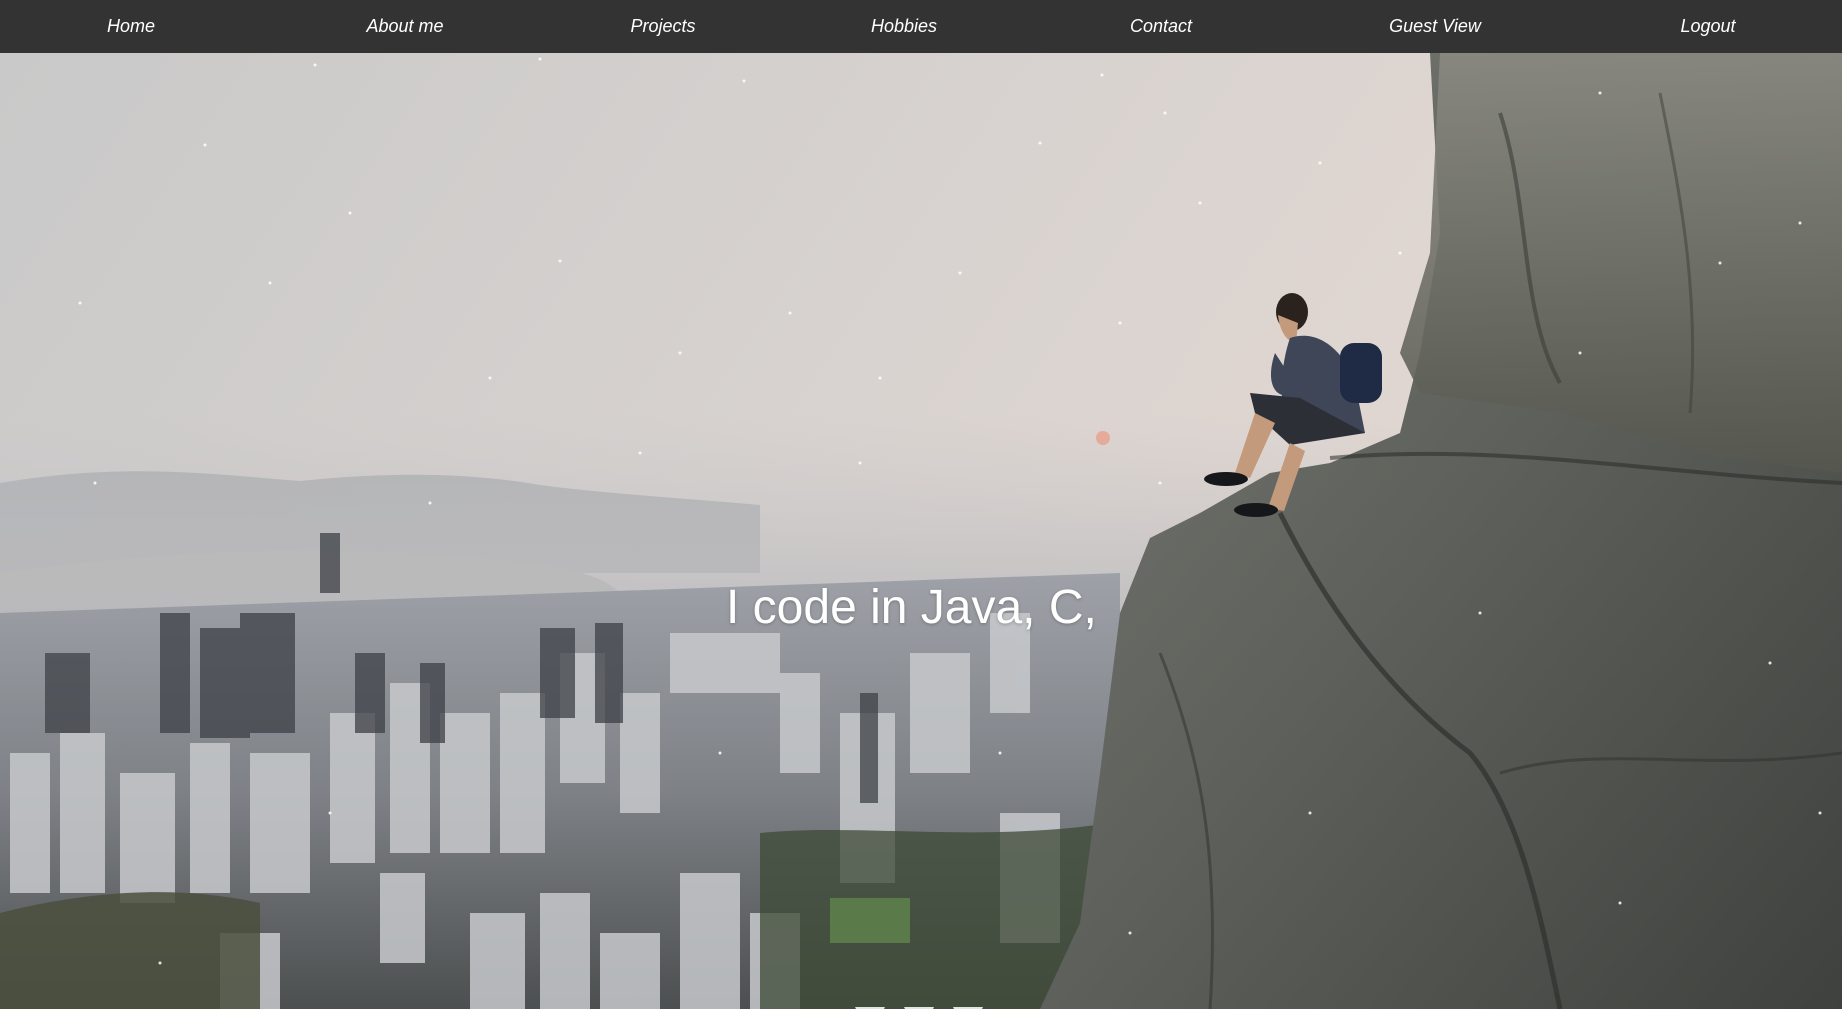 This screenshot has height=1009, width=1842. I want to click on nav-guest-view: Guest View, so click(1435, 26).